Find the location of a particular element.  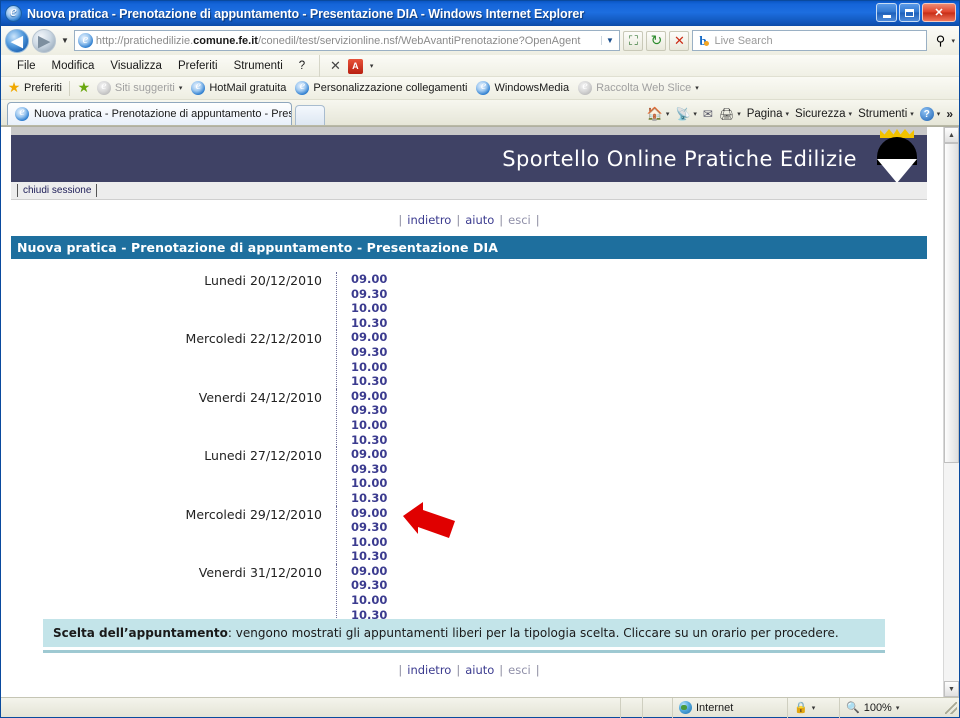

adobe-pdf-icon: A is located at coordinates (355, 66).